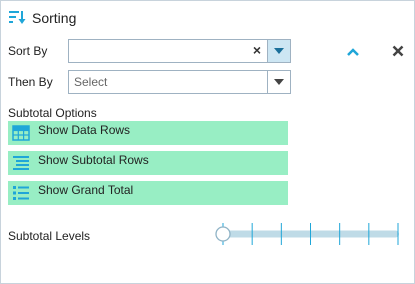 The width and height of the screenshot is (415, 284). What do you see at coordinates (308, 234) in the screenshot?
I see `subtotal-levels-slider` at bounding box center [308, 234].